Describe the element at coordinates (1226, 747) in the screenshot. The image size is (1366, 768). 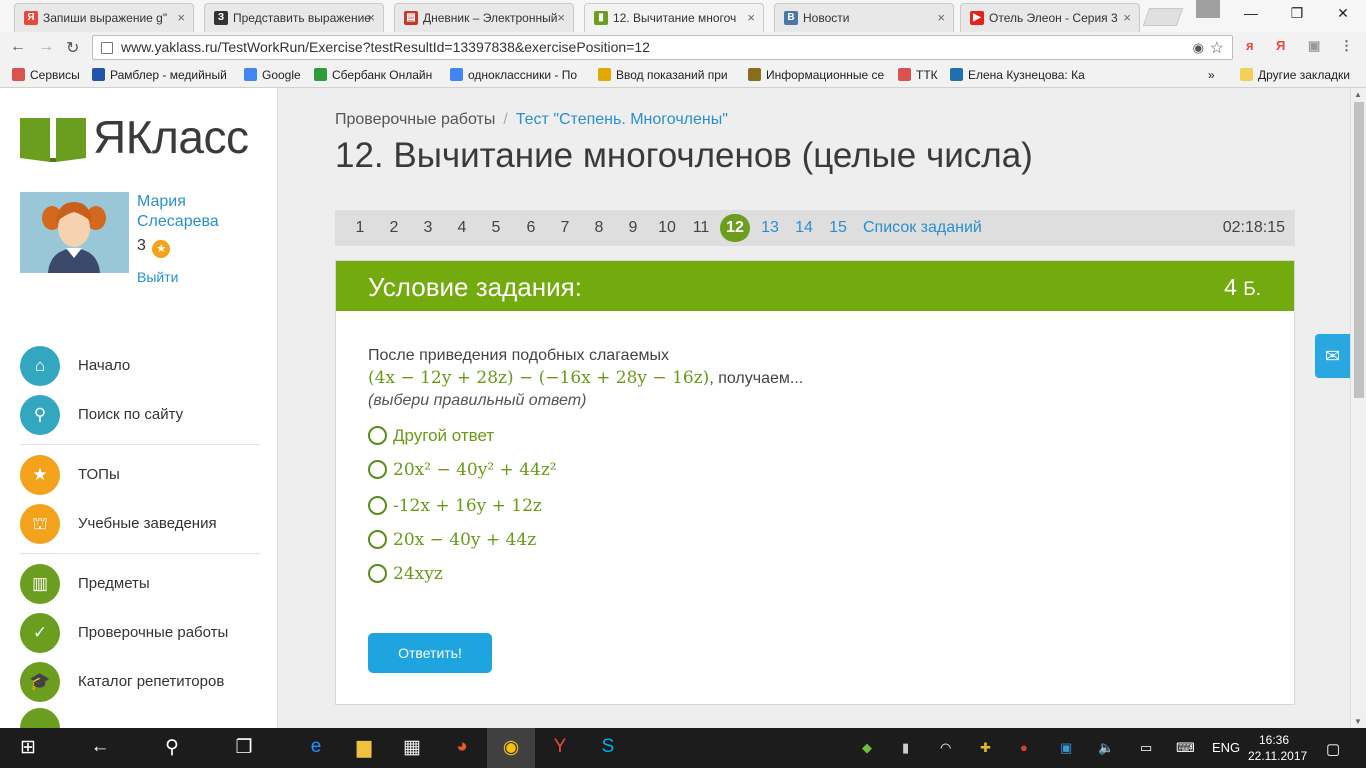
I see `language-indicator: ENG` at that location.